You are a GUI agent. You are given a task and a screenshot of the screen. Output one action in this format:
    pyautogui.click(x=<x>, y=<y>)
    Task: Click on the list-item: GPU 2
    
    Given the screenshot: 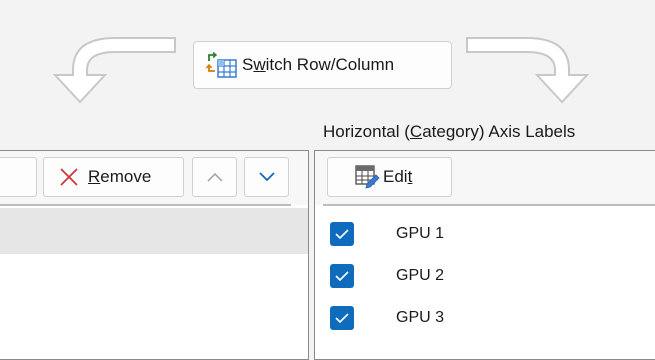 What is the action you would take?
    pyautogui.click(x=485, y=276)
    